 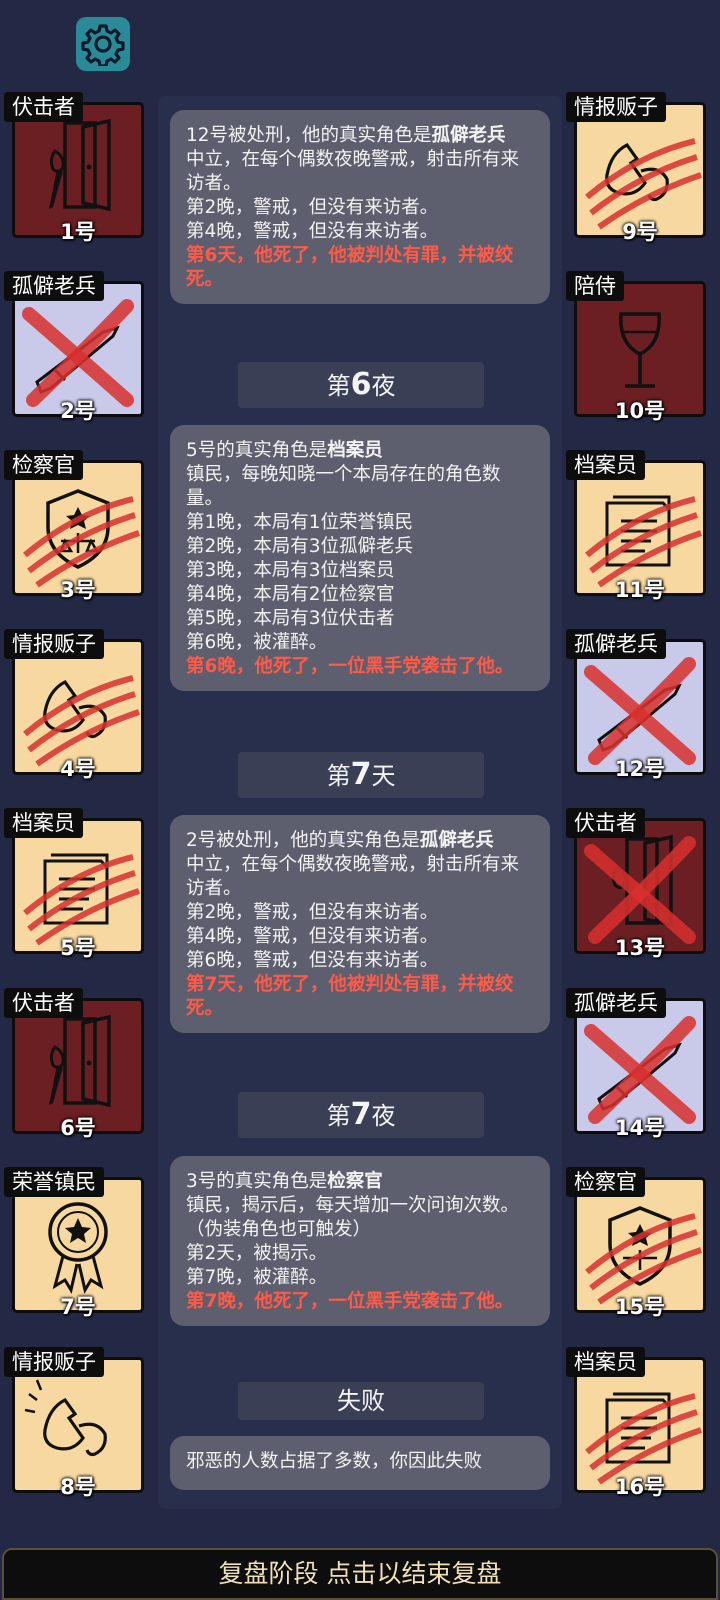 I want to click on player-number: 10号, so click(x=640, y=411).